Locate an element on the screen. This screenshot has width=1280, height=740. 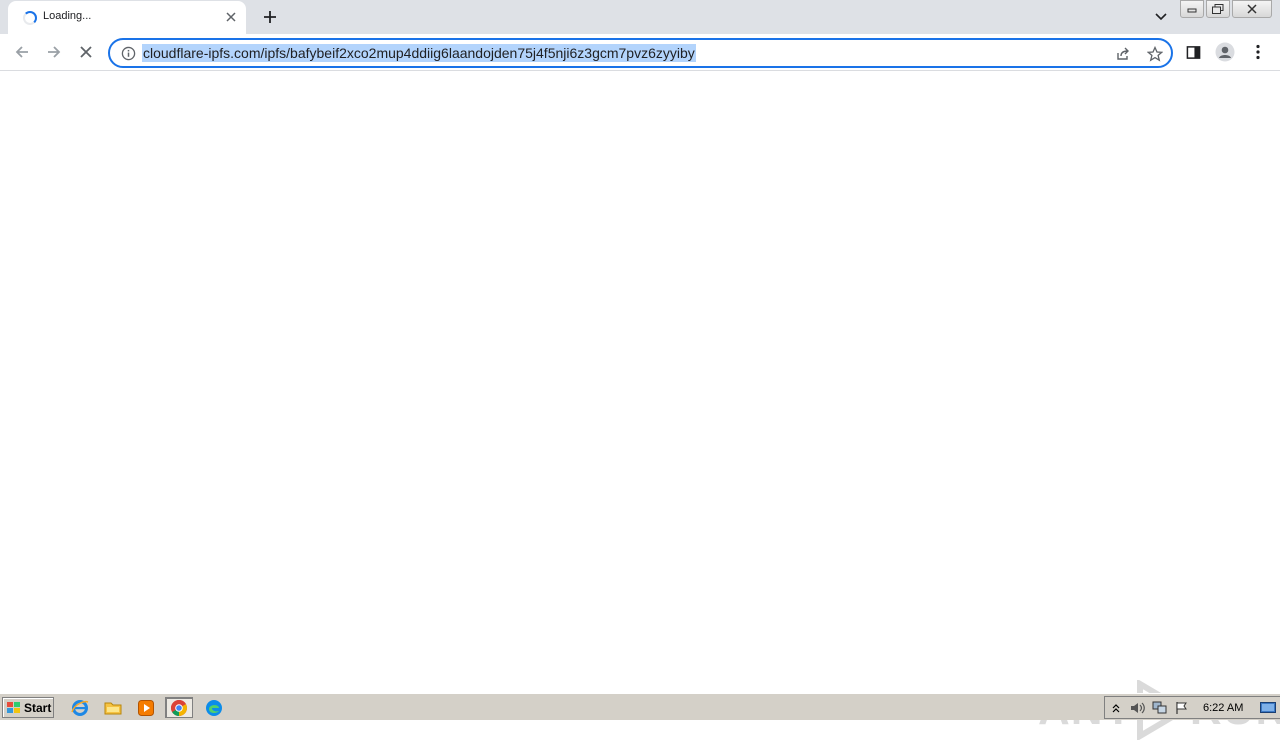
close-window-icon is located at coordinates (1252, 9).